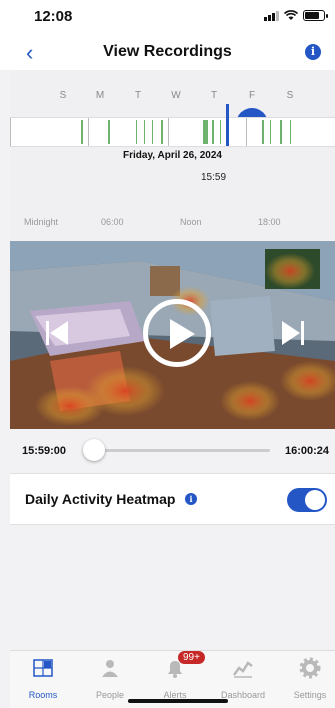  I want to click on selected-date-label: Friday, April 26, 2024, so click(172, 155).